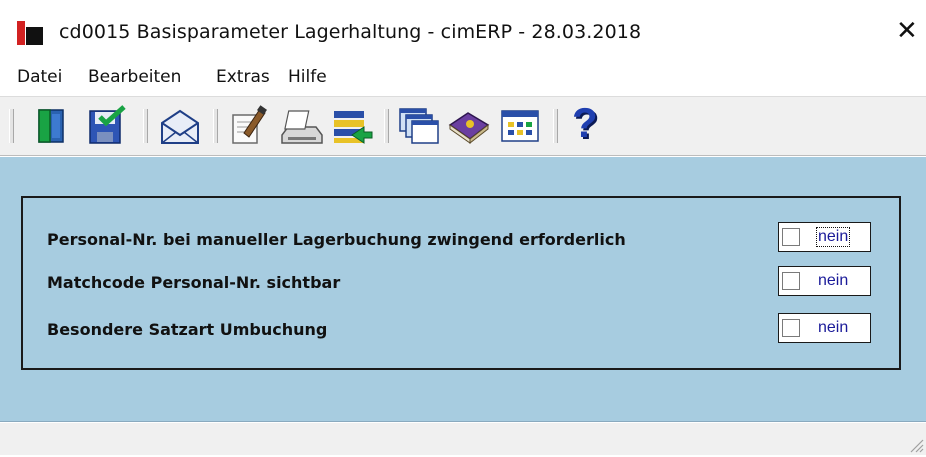  I want to click on book-icon, so click(469, 126).